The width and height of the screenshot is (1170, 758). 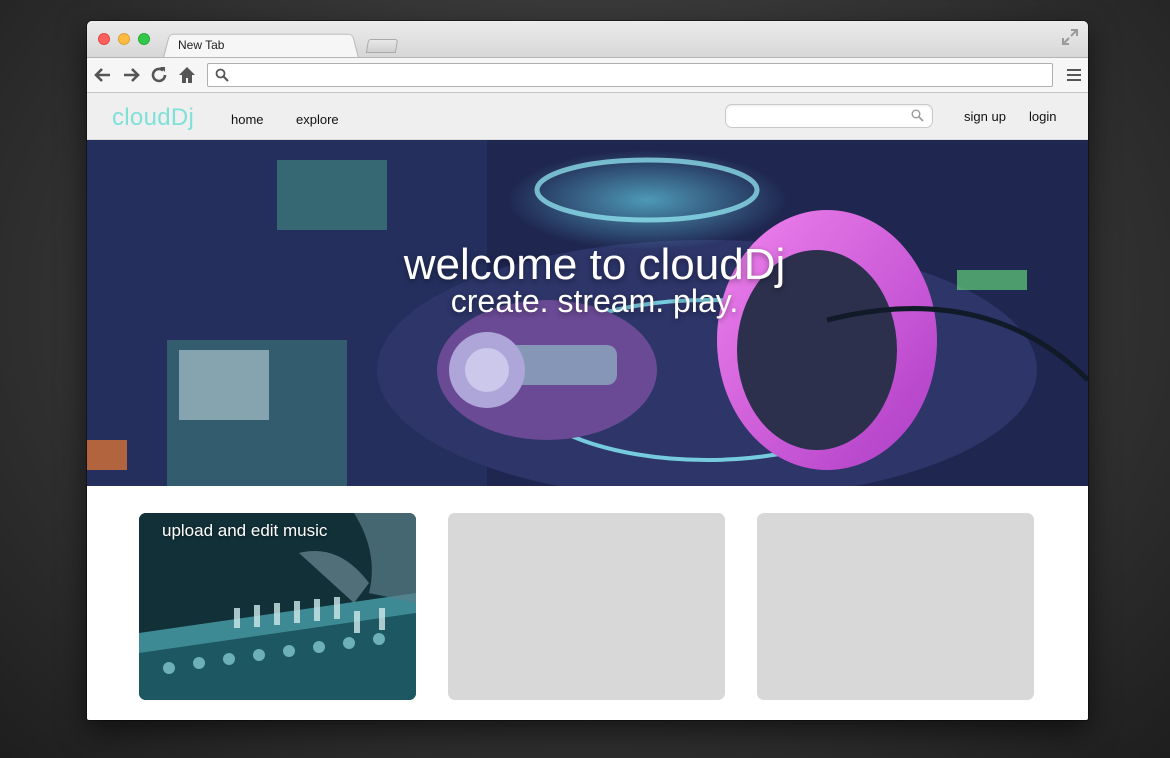 What do you see at coordinates (816, 116) in the screenshot?
I see `site-search-input` at bounding box center [816, 116].